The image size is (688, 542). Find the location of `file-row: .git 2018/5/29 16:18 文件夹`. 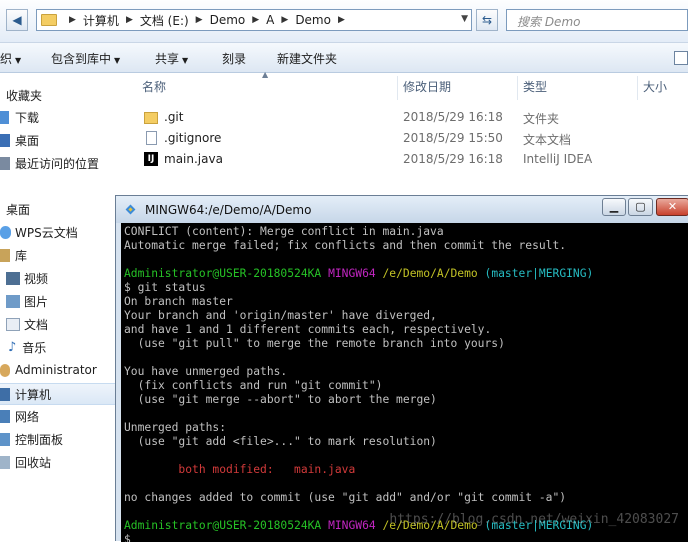

file-row: .git 2018/5/29 16:18 文件夹 is located at coordinates (414, 118).